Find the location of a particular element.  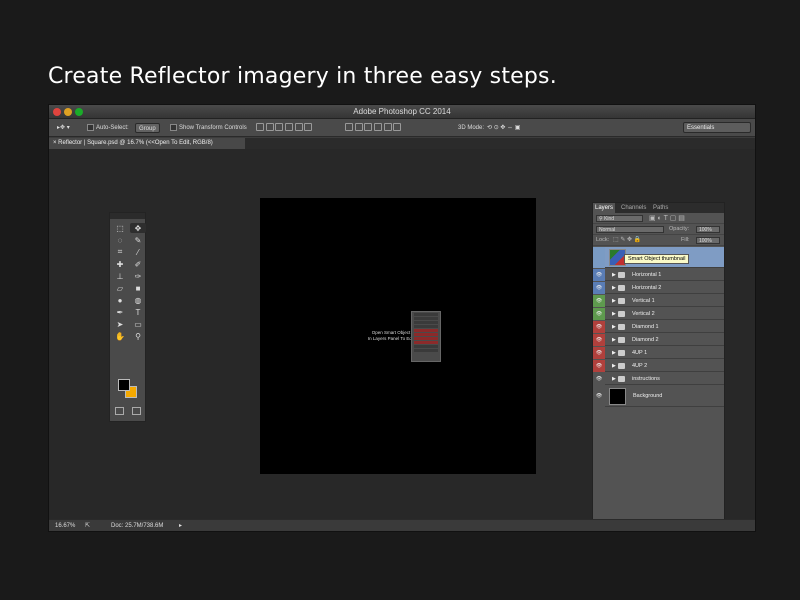

layer-row: 👁 ▶ 4UP 2 is located at coordinates (658, 366).